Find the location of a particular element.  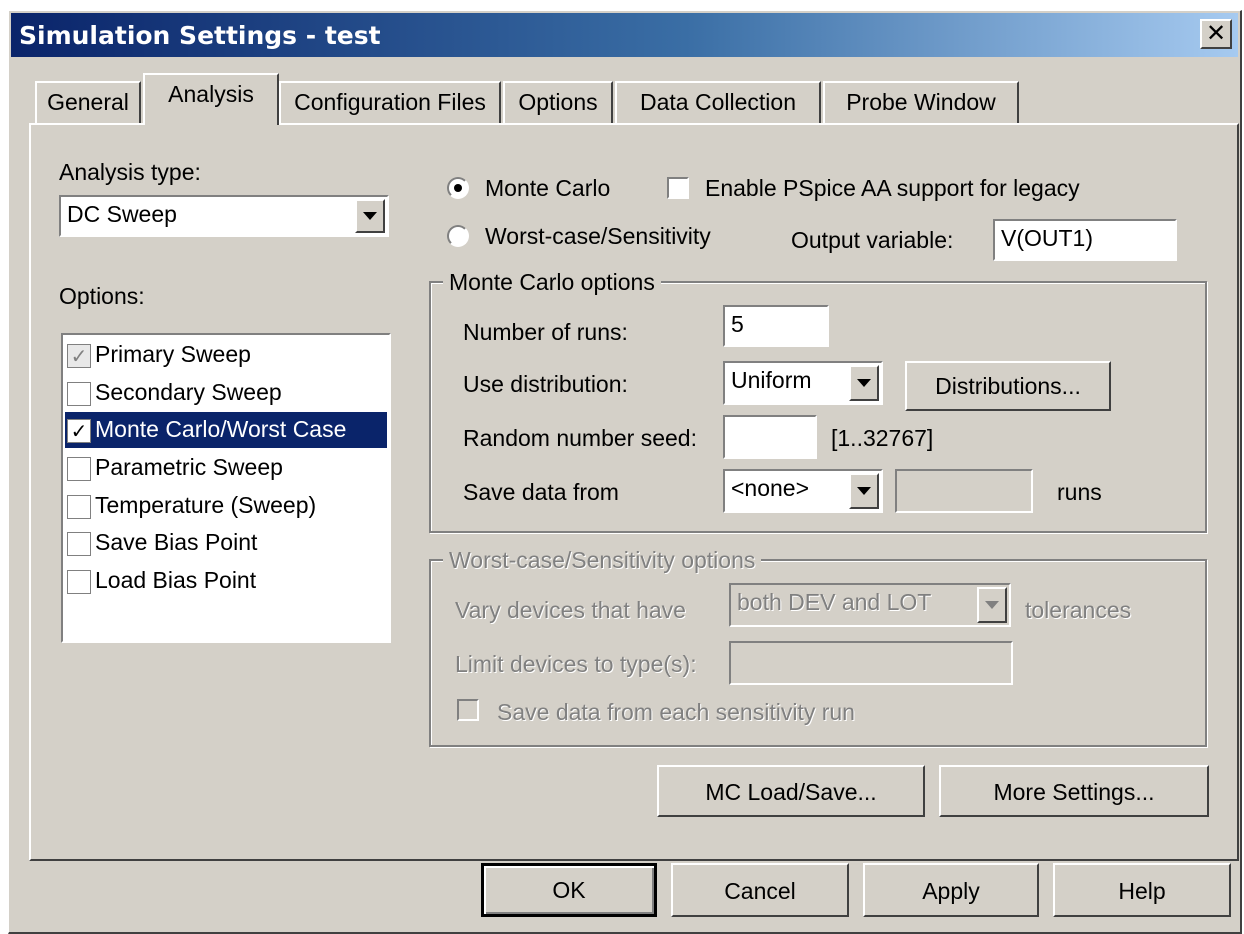

save-data-select: <none> is located at coordinates (803, 491).